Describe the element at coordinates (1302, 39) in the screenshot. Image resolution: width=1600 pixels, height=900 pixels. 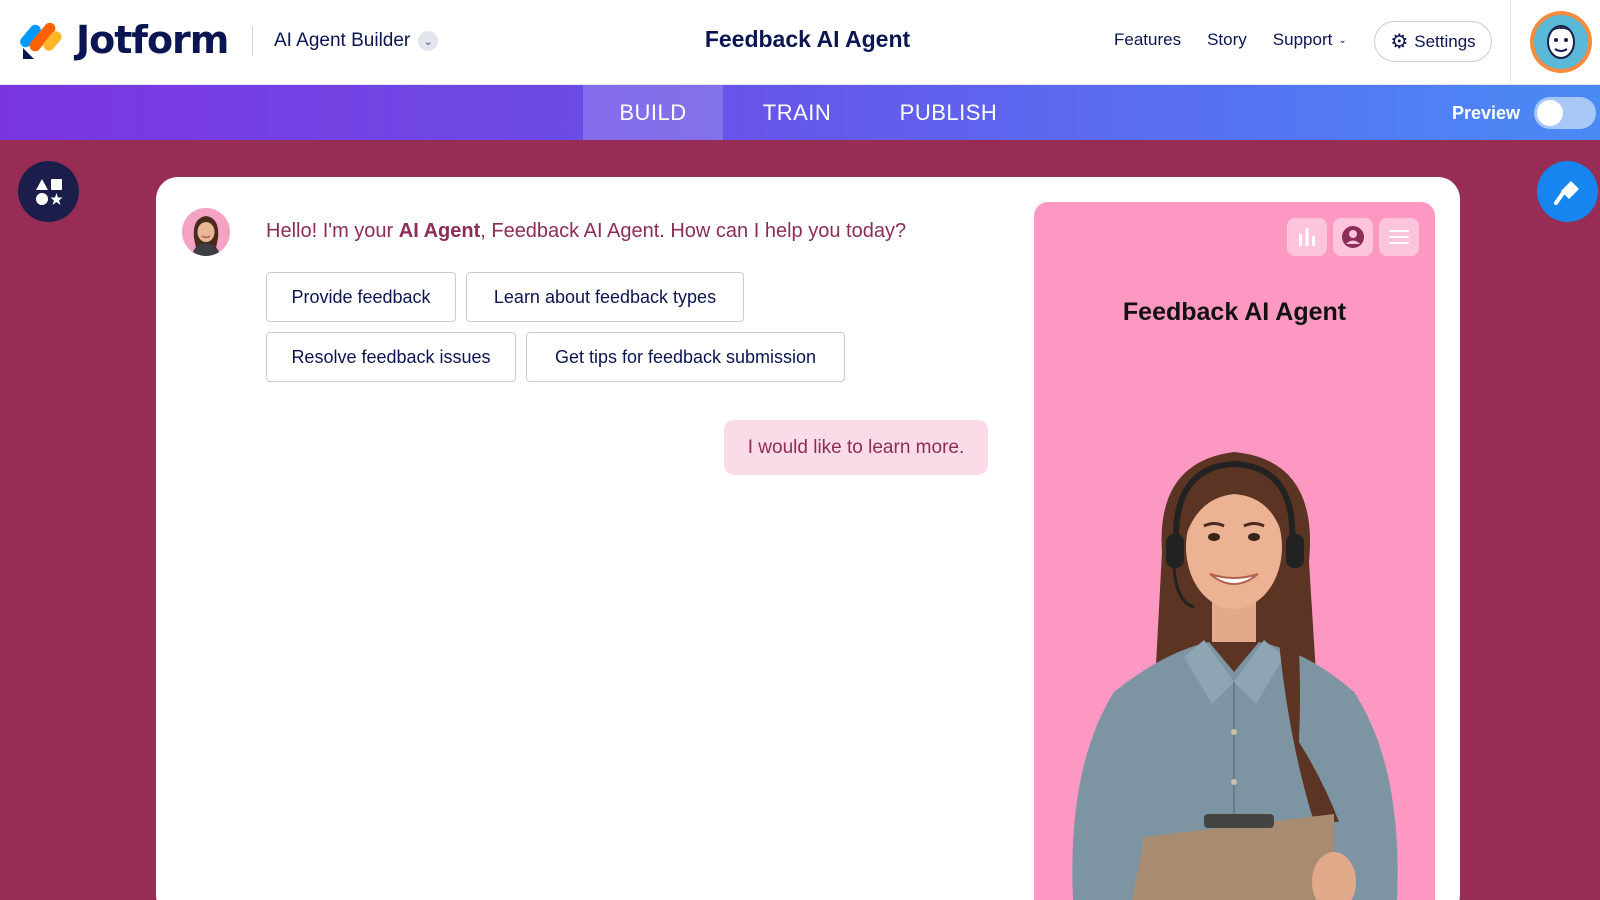
I see `nav-support-label: Support` at that location.